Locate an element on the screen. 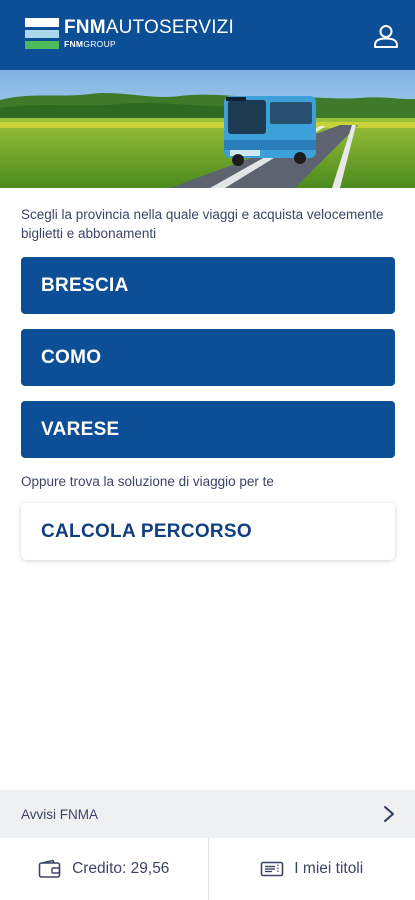 The width and height of the screenshot is (415, 900). logo-stripes-icon is located at coordinates (42, 34).